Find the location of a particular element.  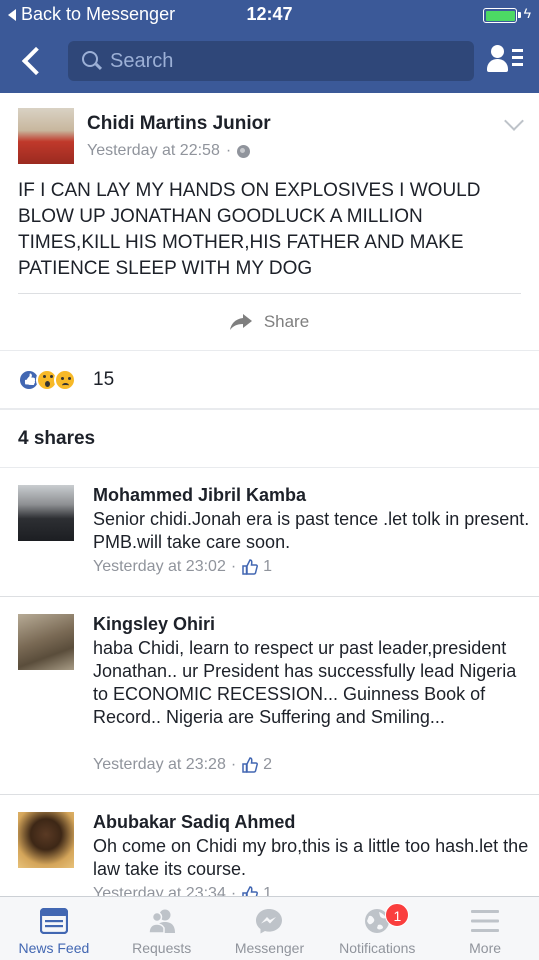

globe-icon is located at coordinates (244, 151).